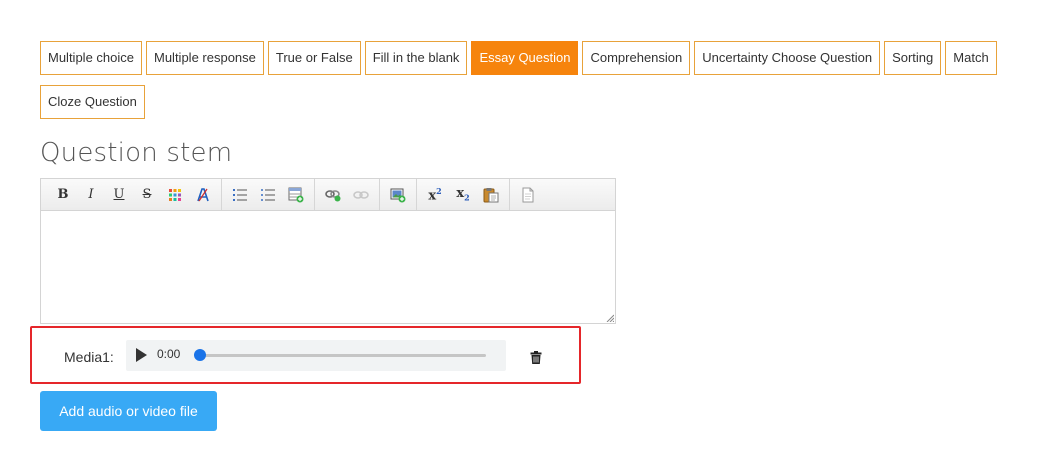  I want to click on clipboard-icon, so click(491, 194).